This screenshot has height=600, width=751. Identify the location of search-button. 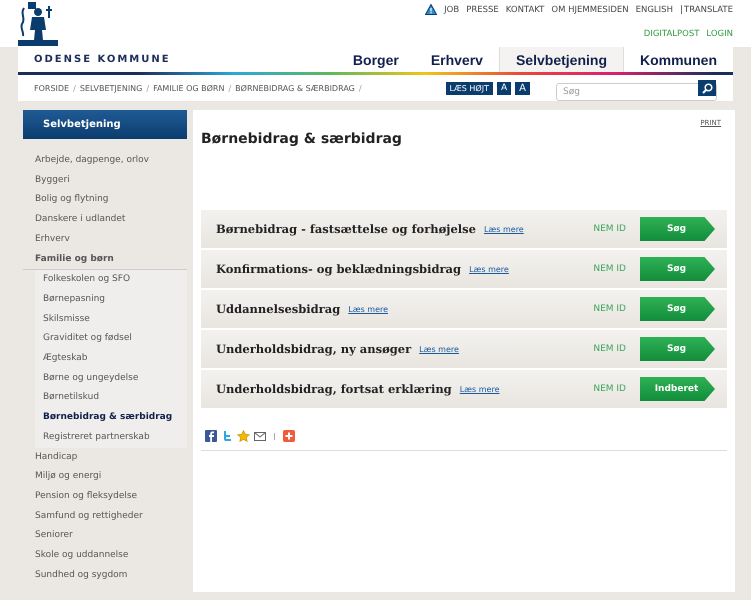
(707, 88).